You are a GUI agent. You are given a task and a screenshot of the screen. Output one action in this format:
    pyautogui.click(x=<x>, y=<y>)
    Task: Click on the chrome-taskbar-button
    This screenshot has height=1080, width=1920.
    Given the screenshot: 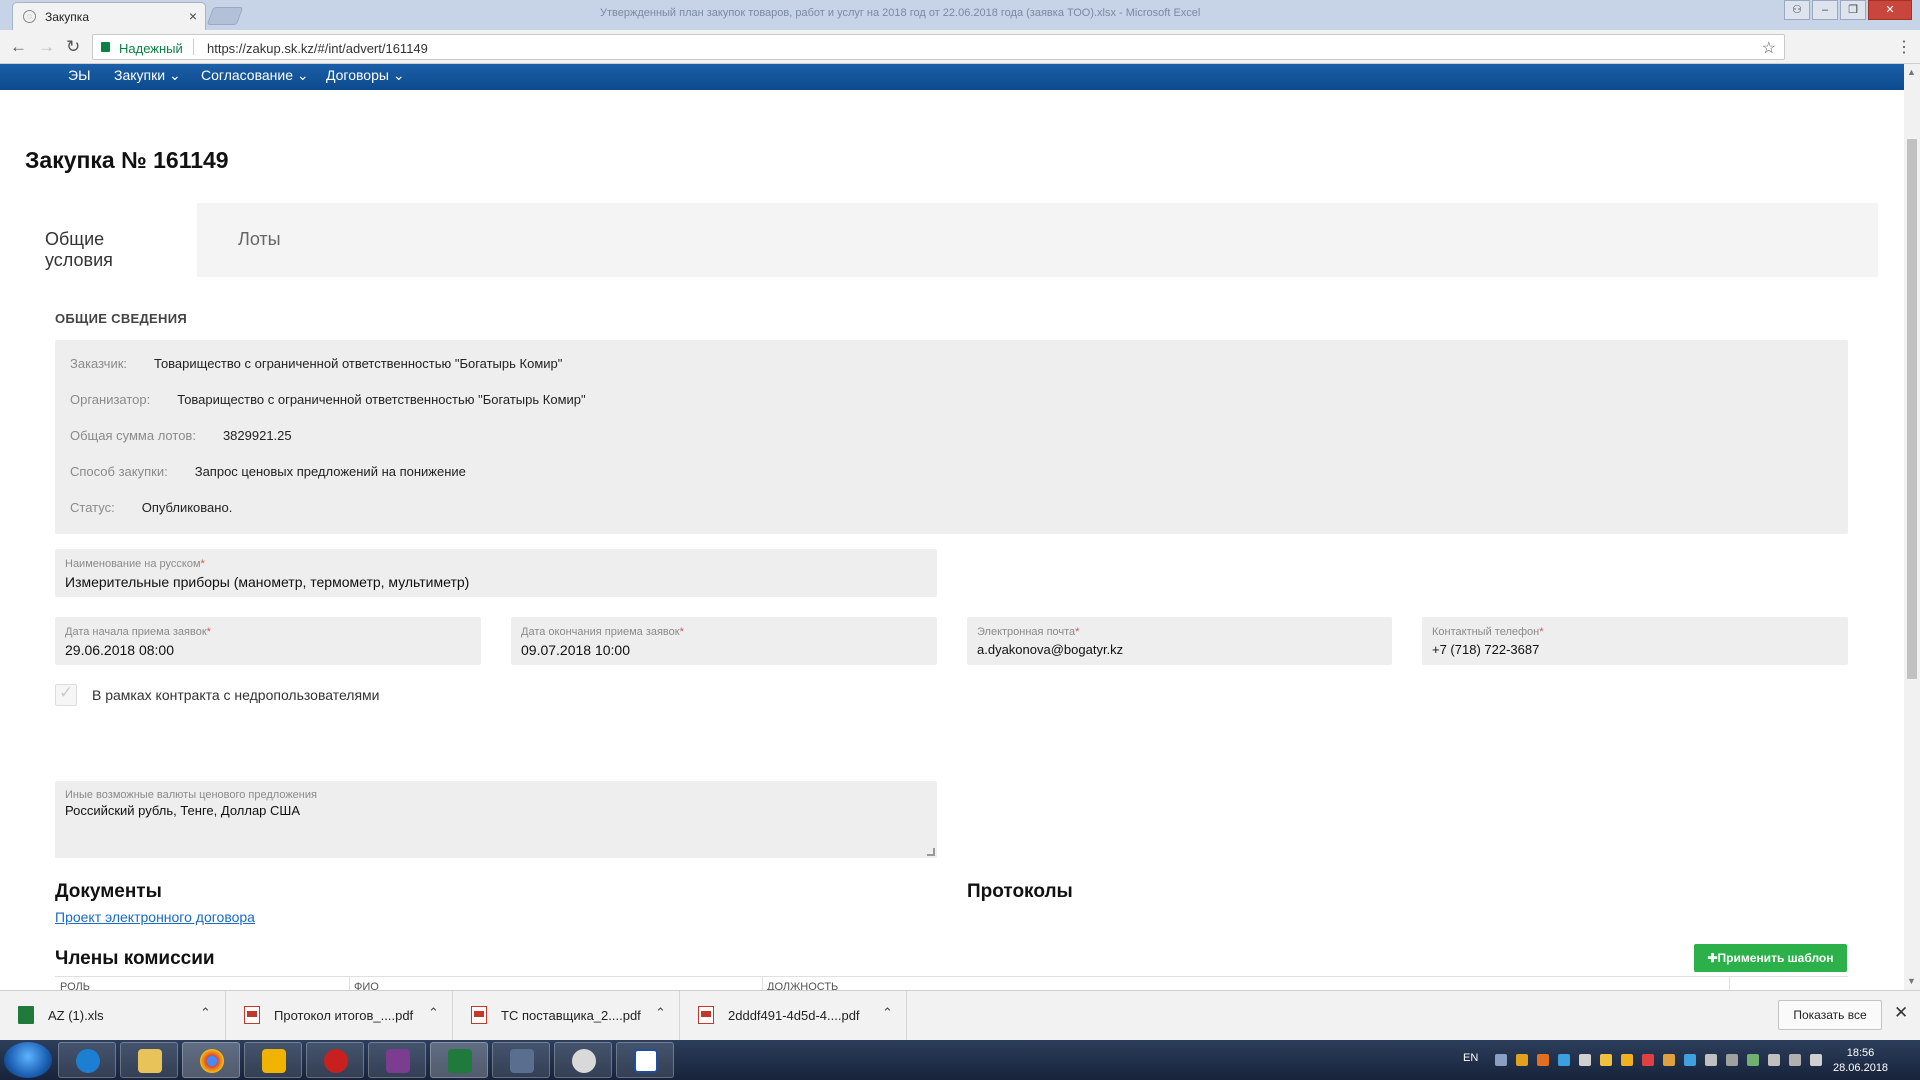 What is the action you would take?
    pyautogui.click(x=211, y=1060)
    